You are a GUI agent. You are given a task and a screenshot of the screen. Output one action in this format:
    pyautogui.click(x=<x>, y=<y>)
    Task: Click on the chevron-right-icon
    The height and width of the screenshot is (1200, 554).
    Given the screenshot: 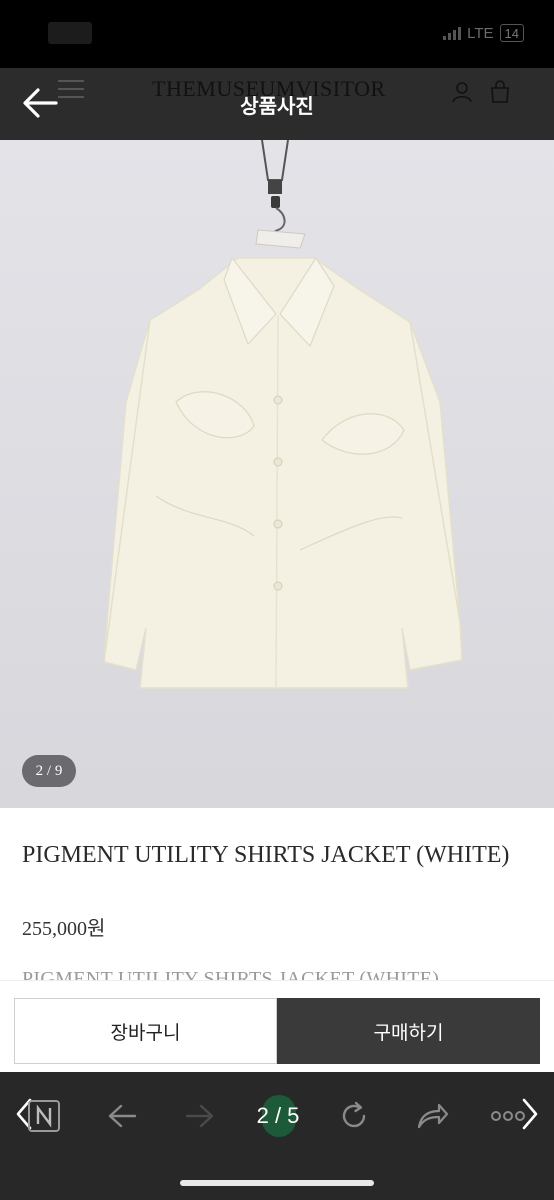 What is the action you would take?
    pyautogui.click(x=530, y=1114)
    